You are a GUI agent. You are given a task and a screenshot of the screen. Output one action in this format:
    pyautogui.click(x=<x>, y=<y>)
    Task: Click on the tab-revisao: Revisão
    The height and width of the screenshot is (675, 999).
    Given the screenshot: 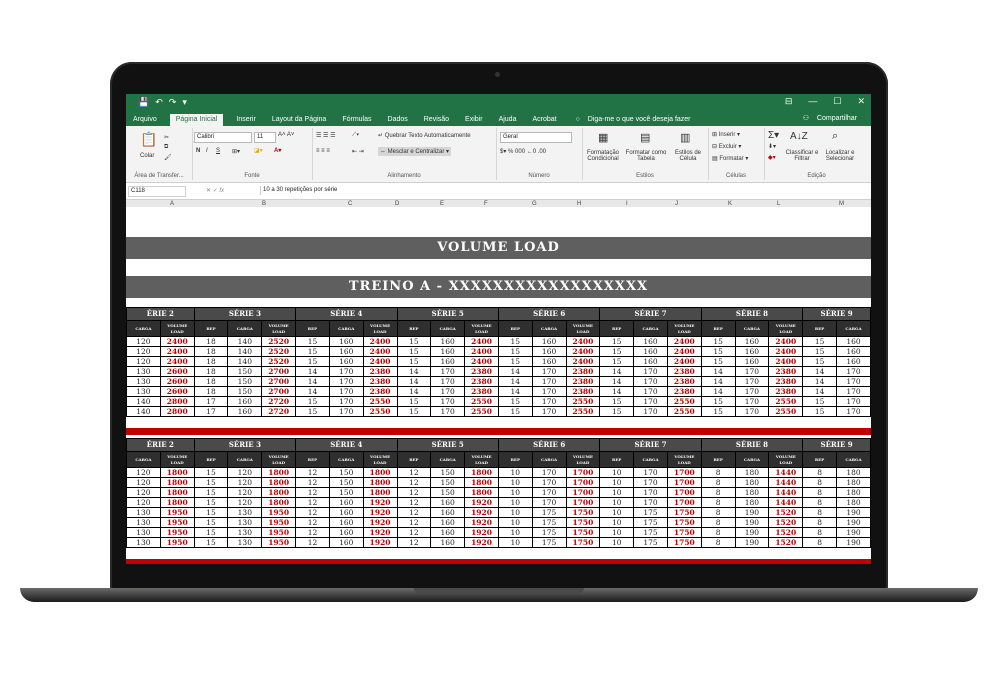 What is the action you would take?
    pyautogui.click(x=436, y=121)
    